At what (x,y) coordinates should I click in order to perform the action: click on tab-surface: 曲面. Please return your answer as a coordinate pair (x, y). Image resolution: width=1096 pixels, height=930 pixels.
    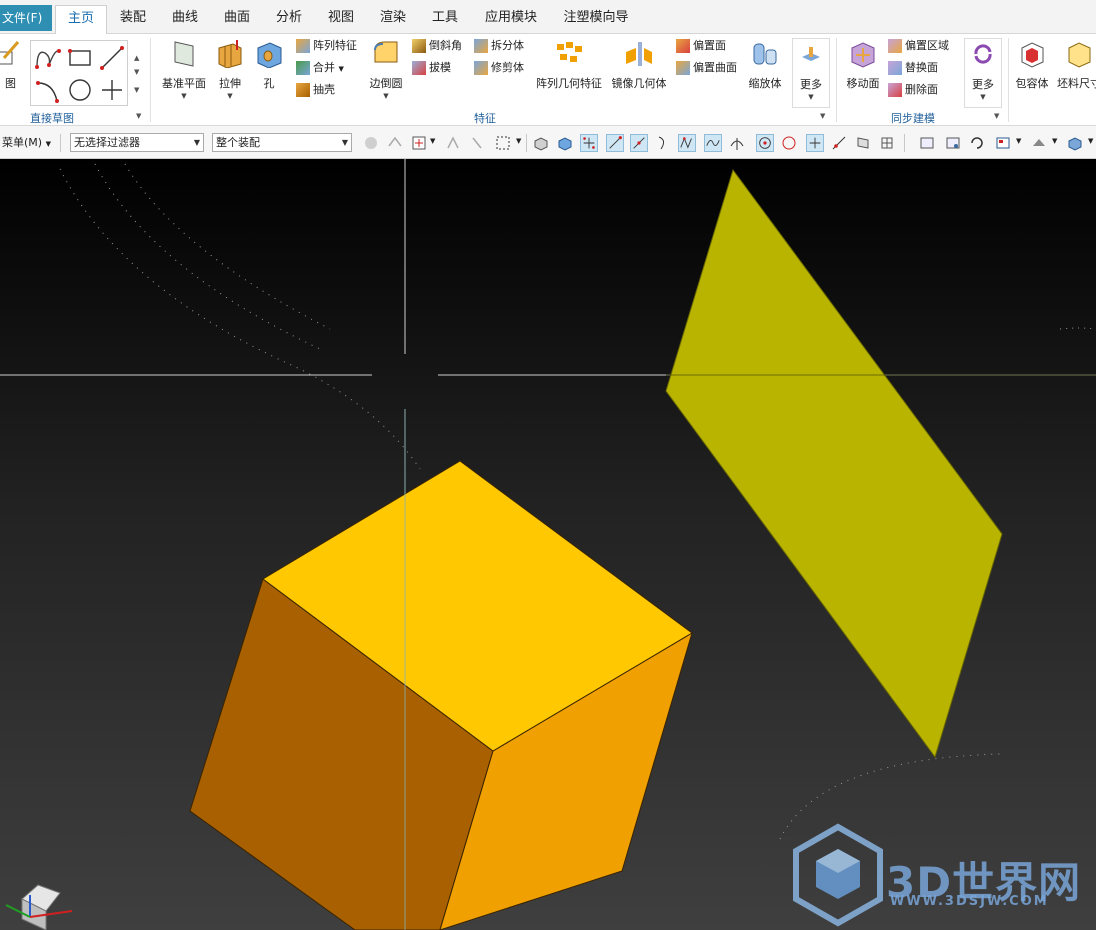
    Looking at the image, I should click on (237, 19).